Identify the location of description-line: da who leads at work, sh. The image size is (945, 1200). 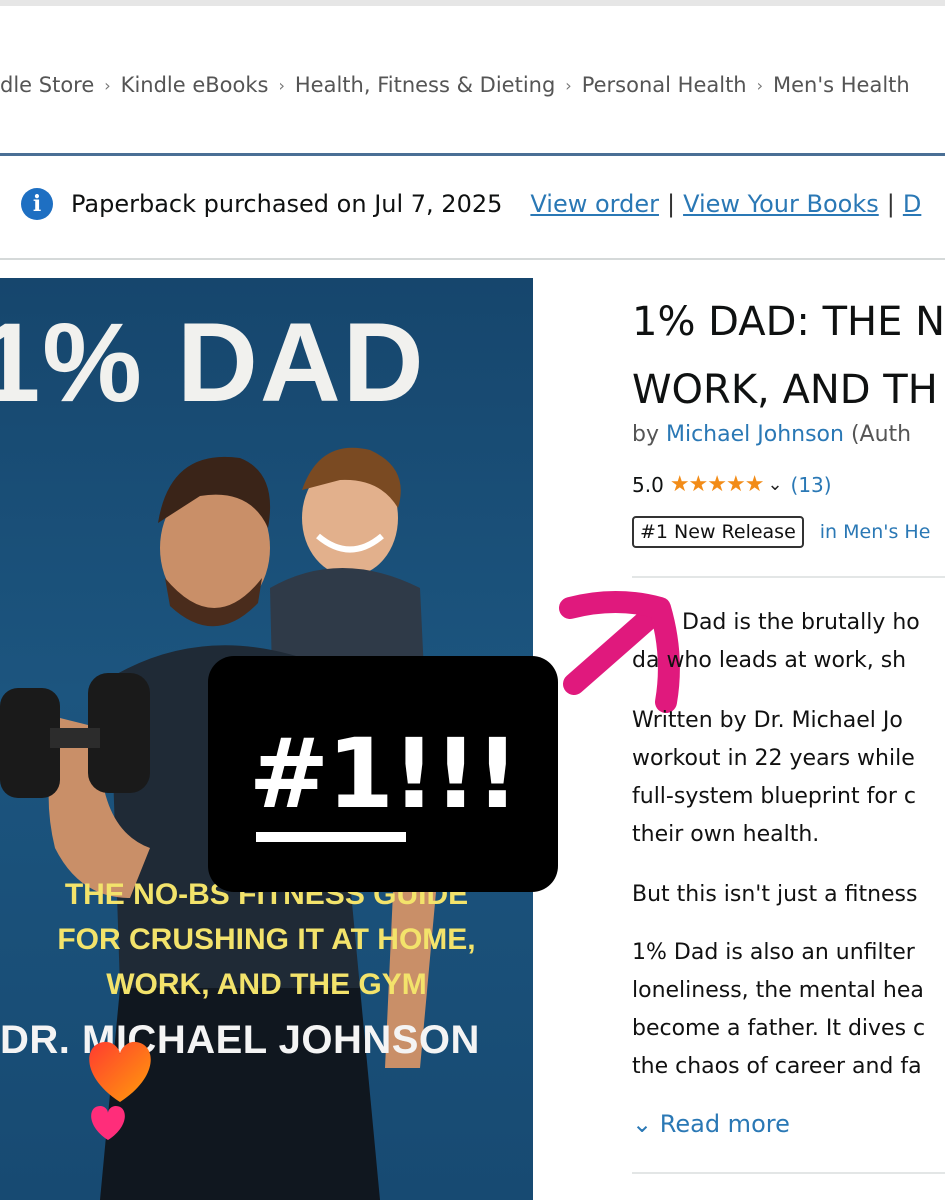
(769, 660).